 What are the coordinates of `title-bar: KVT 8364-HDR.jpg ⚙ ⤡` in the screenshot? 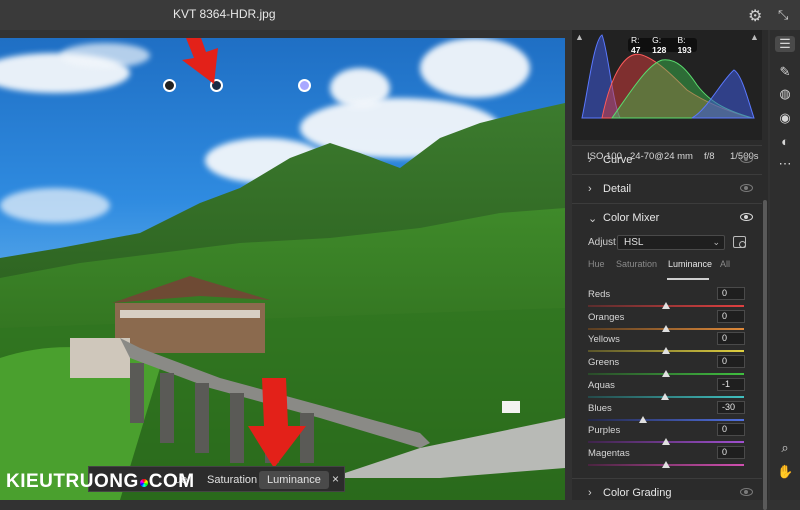 It's located at (400, 15).